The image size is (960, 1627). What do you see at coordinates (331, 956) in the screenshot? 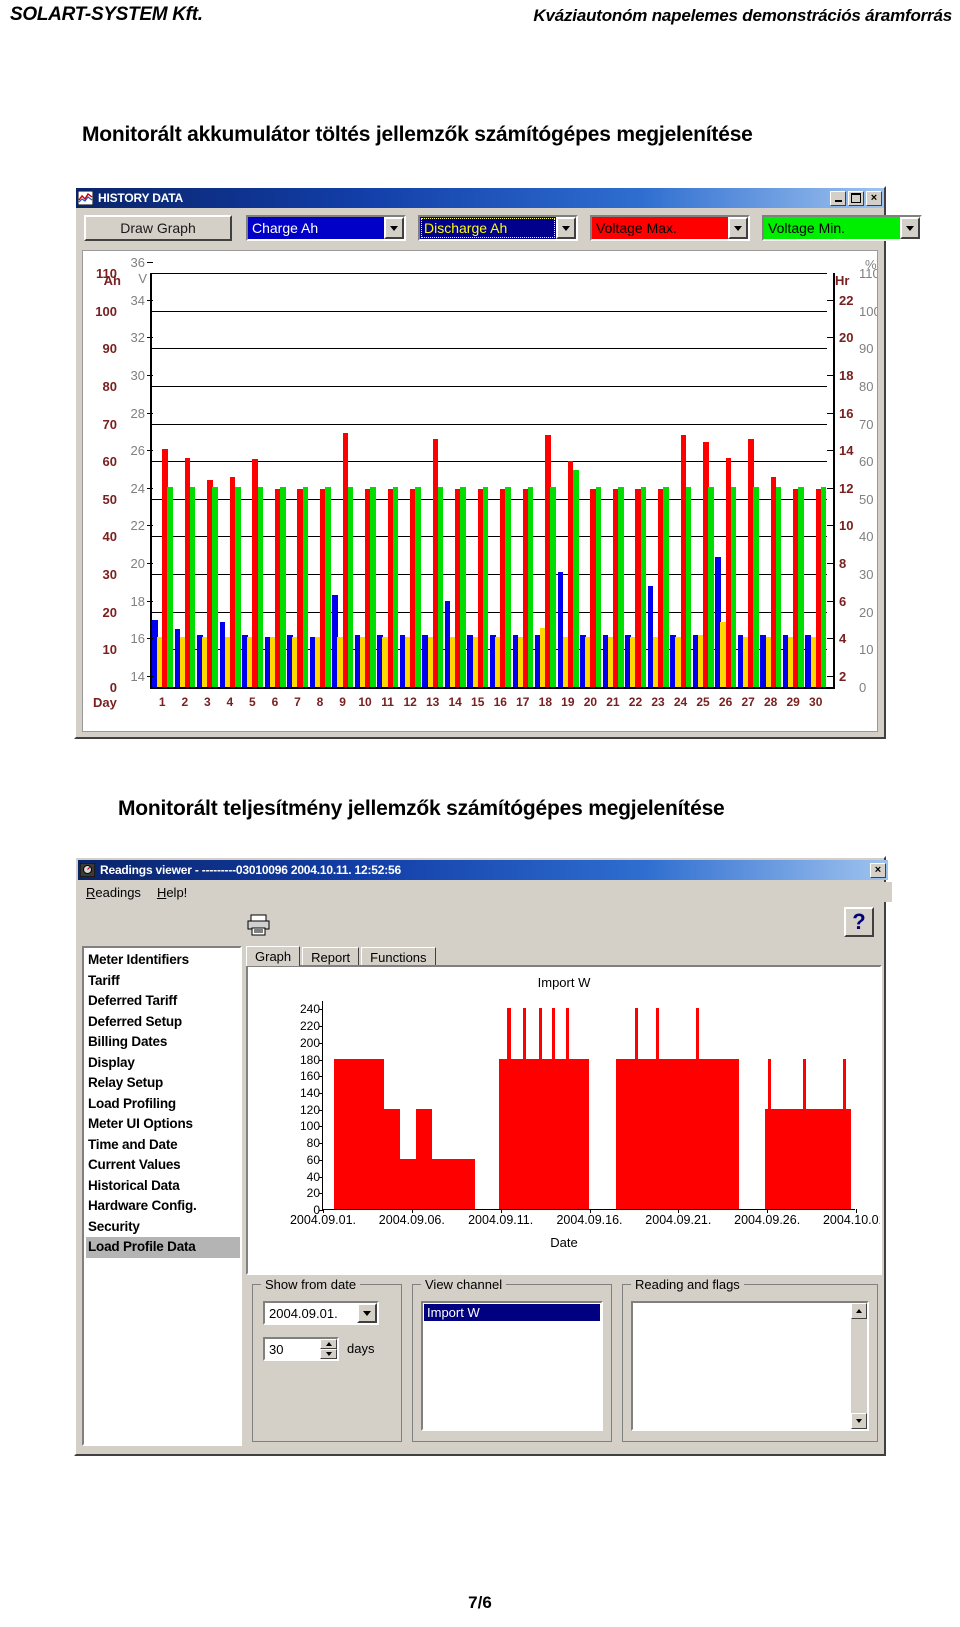
I see `tab-report: Report` at bounding box center [331, 956].